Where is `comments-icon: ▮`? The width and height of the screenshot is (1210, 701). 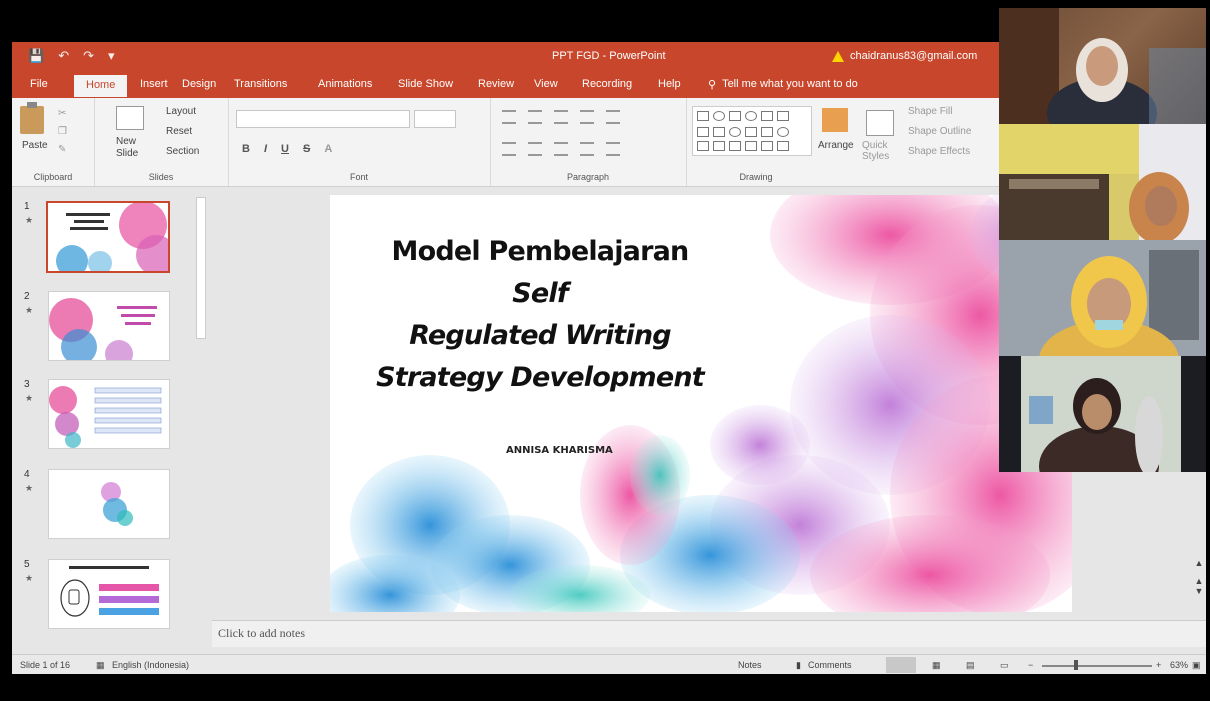 comments-icon: ▮ is located at coordinates (798, 665).